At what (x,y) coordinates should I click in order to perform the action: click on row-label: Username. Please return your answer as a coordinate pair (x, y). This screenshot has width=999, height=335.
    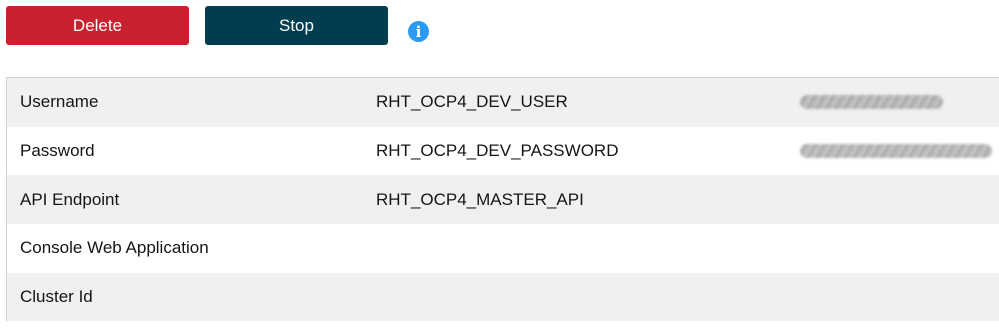
    Looking at the image, I should click on (59, 102).